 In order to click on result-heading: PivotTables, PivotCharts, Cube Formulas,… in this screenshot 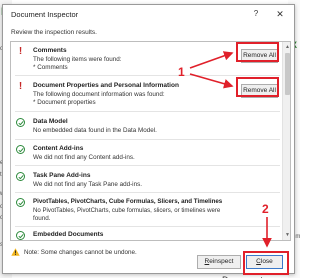, I will do `click(128, 201)`.